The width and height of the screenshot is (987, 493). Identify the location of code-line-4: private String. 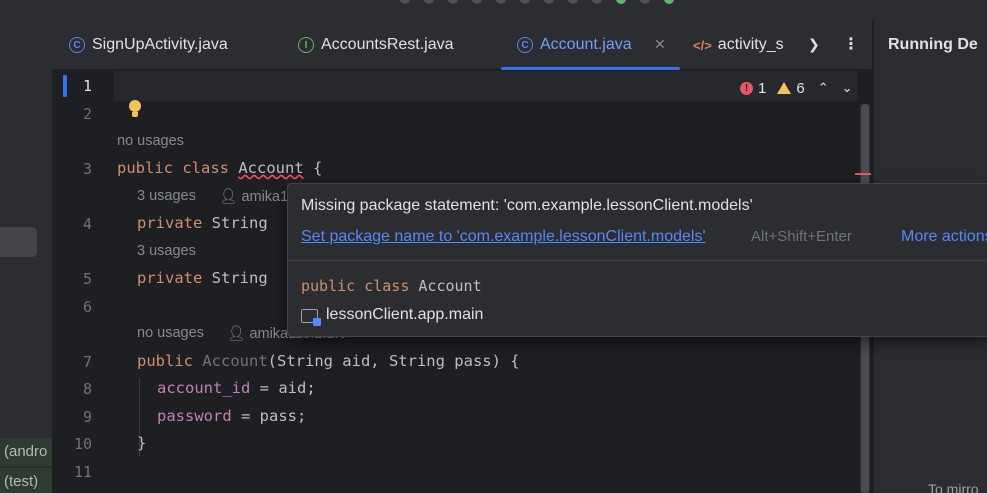
(202, 223).